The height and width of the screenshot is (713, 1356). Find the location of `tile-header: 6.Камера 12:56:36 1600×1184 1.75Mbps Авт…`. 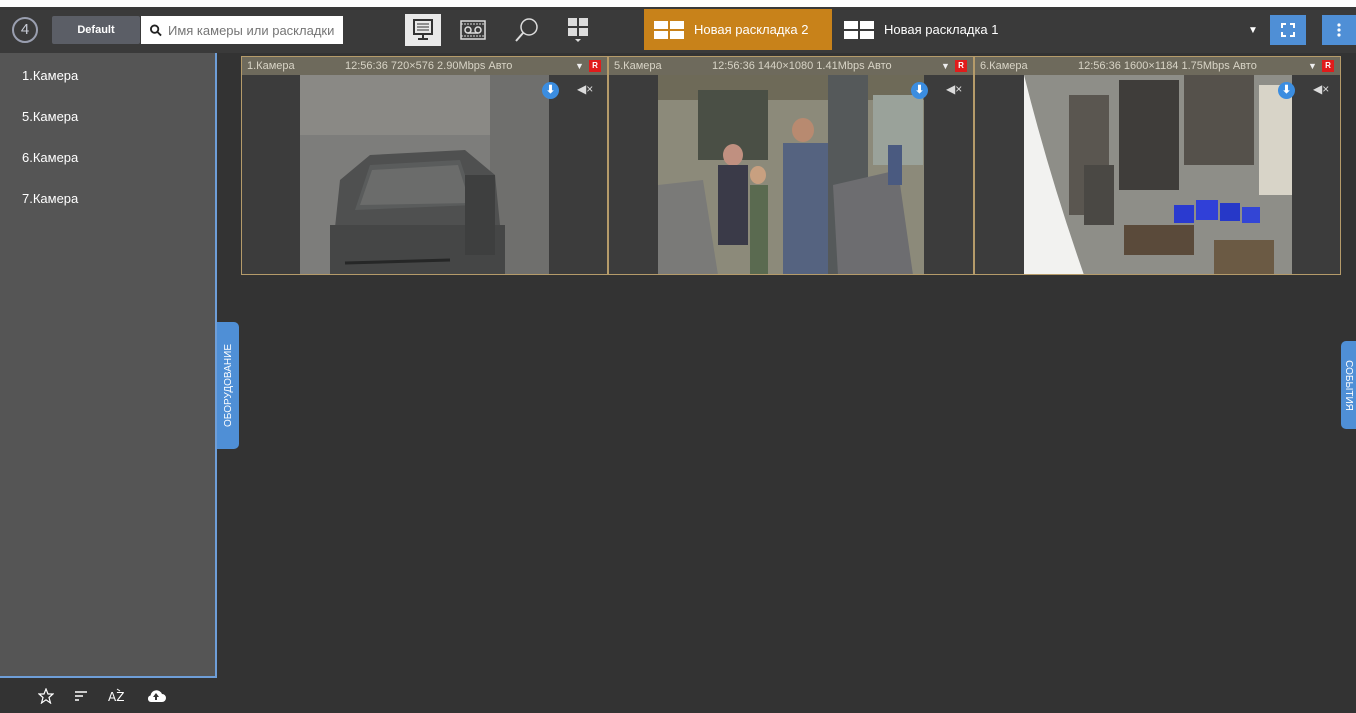

tile-header: 6.Камера 12:56:36 1600×1184 1.75Mbps Авт… is located at coordinates (1157, 66).